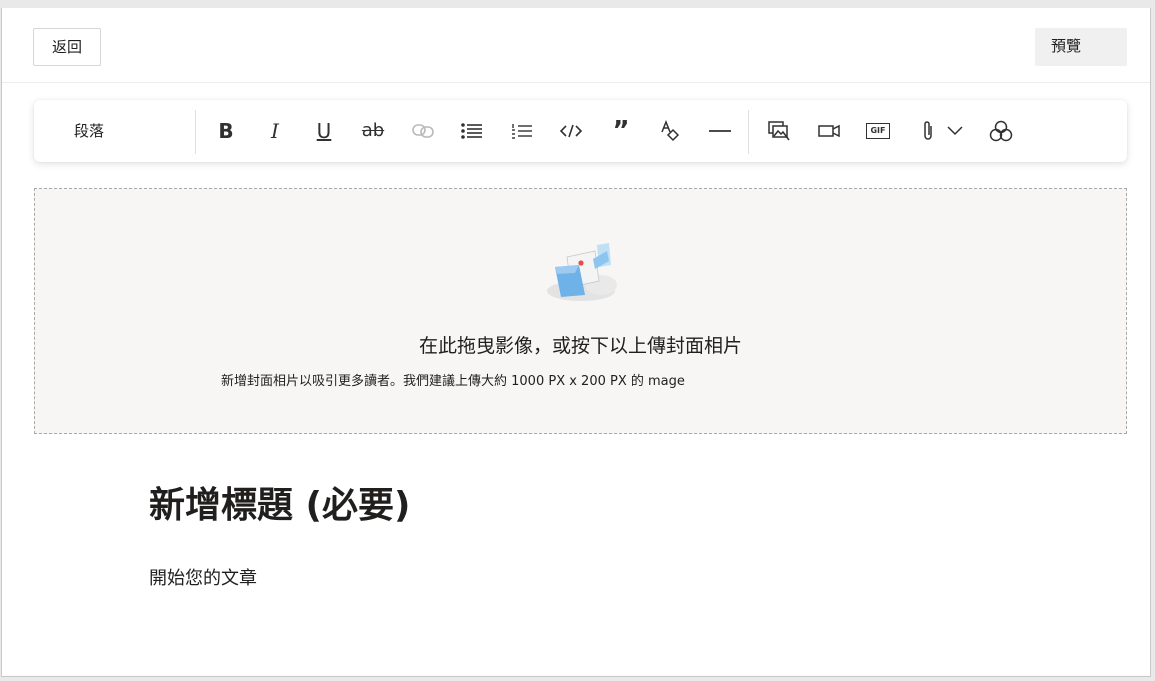  I want to click on underline-icon: U, so click(324, 131).